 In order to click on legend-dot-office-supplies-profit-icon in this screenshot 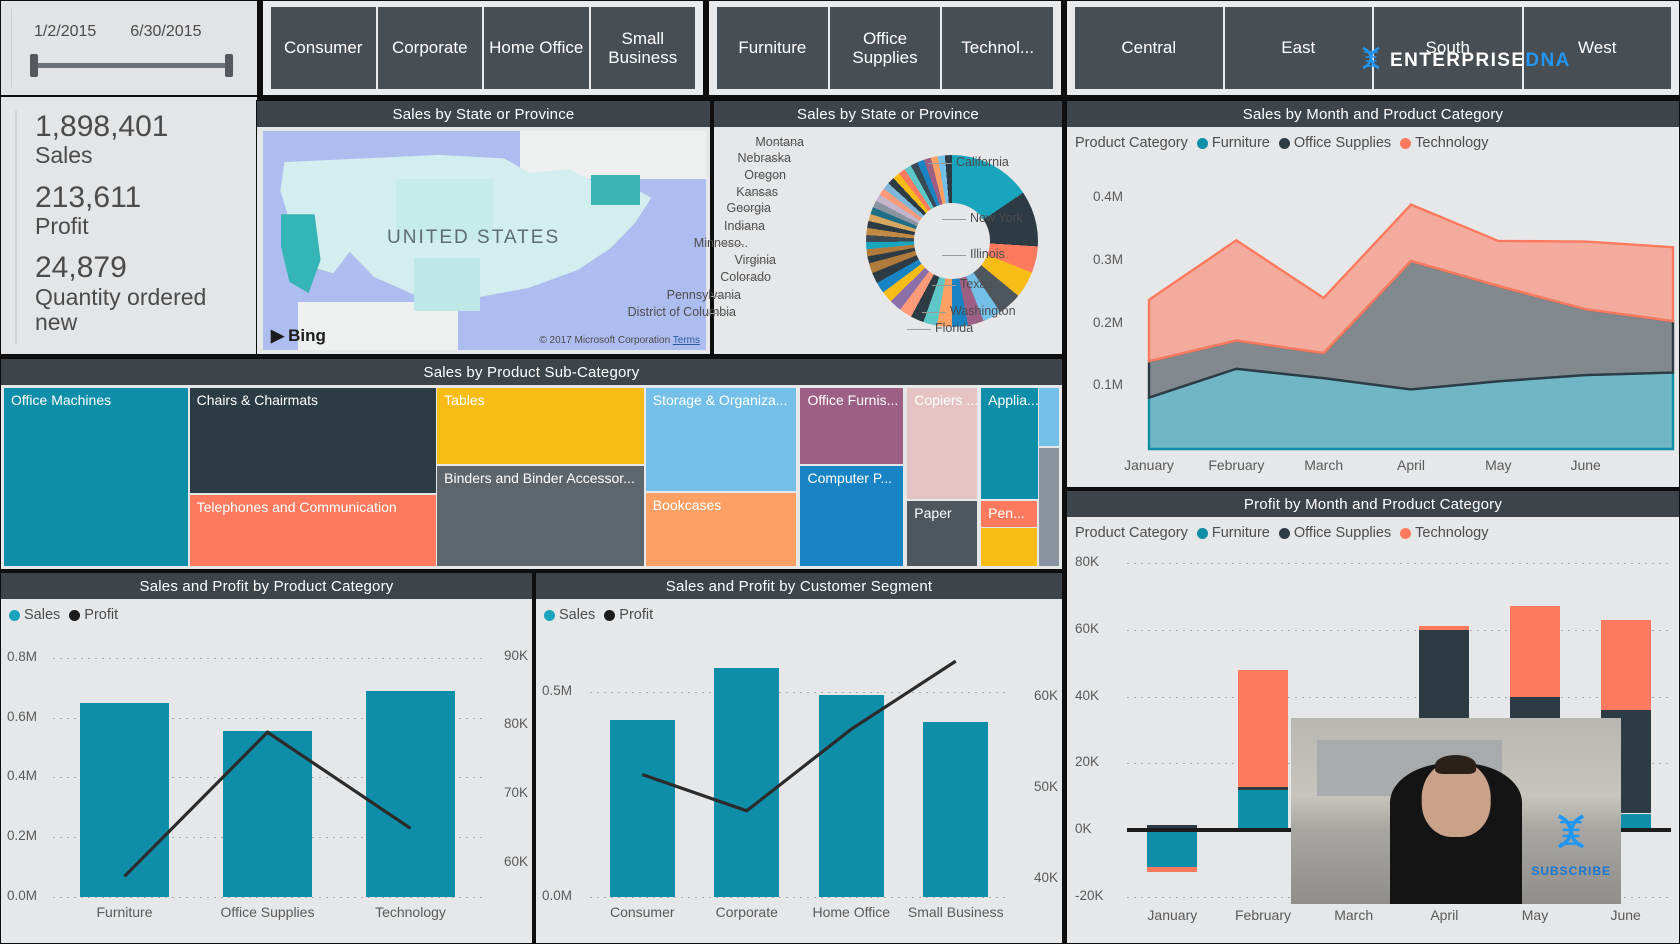, I will do `click(1284, 533)`.